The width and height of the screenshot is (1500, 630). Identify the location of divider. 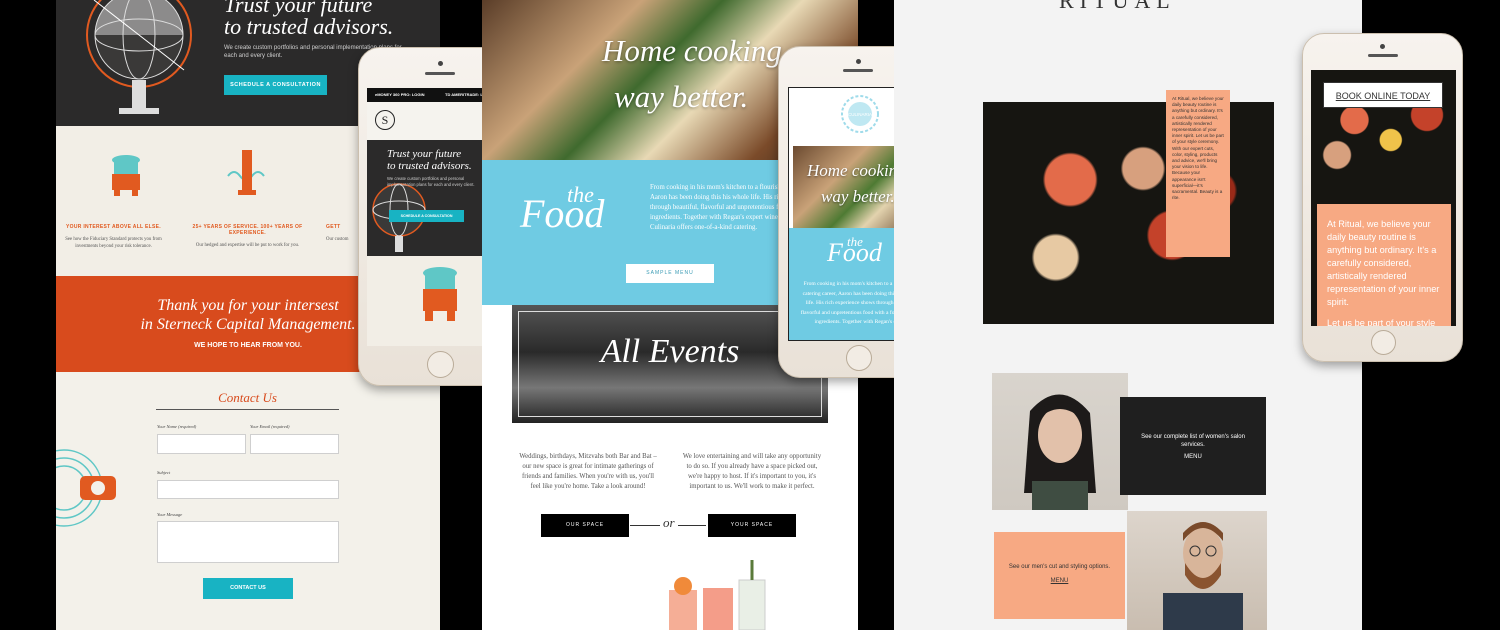
(247, 409).